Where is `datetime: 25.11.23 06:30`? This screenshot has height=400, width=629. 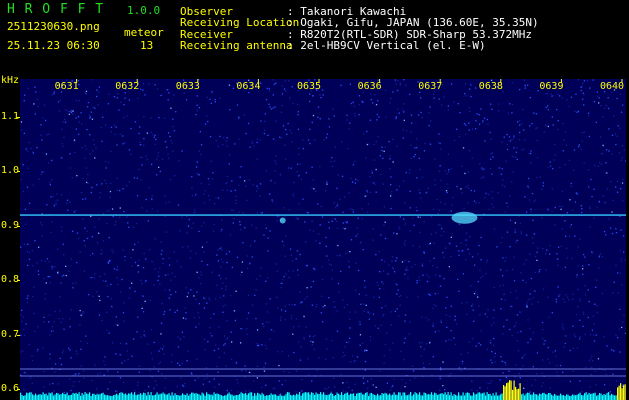
datetime: 25.11.23 06:30 is located at coordinates (53, 45).